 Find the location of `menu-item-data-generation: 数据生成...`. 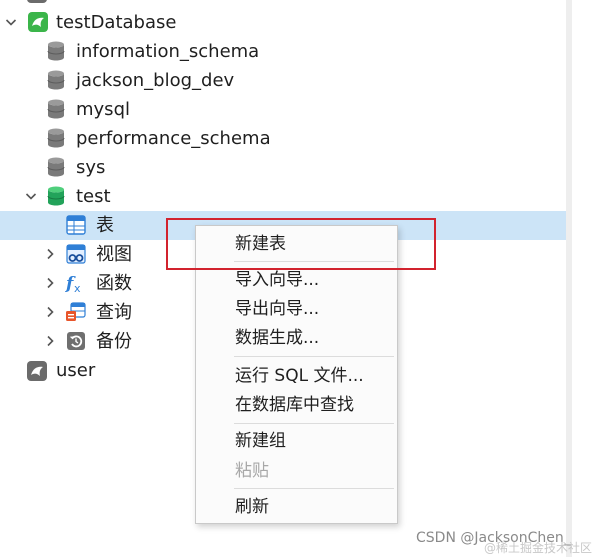

menu-item-data-generation: 数据生成... is located at coordinates (296, 338).